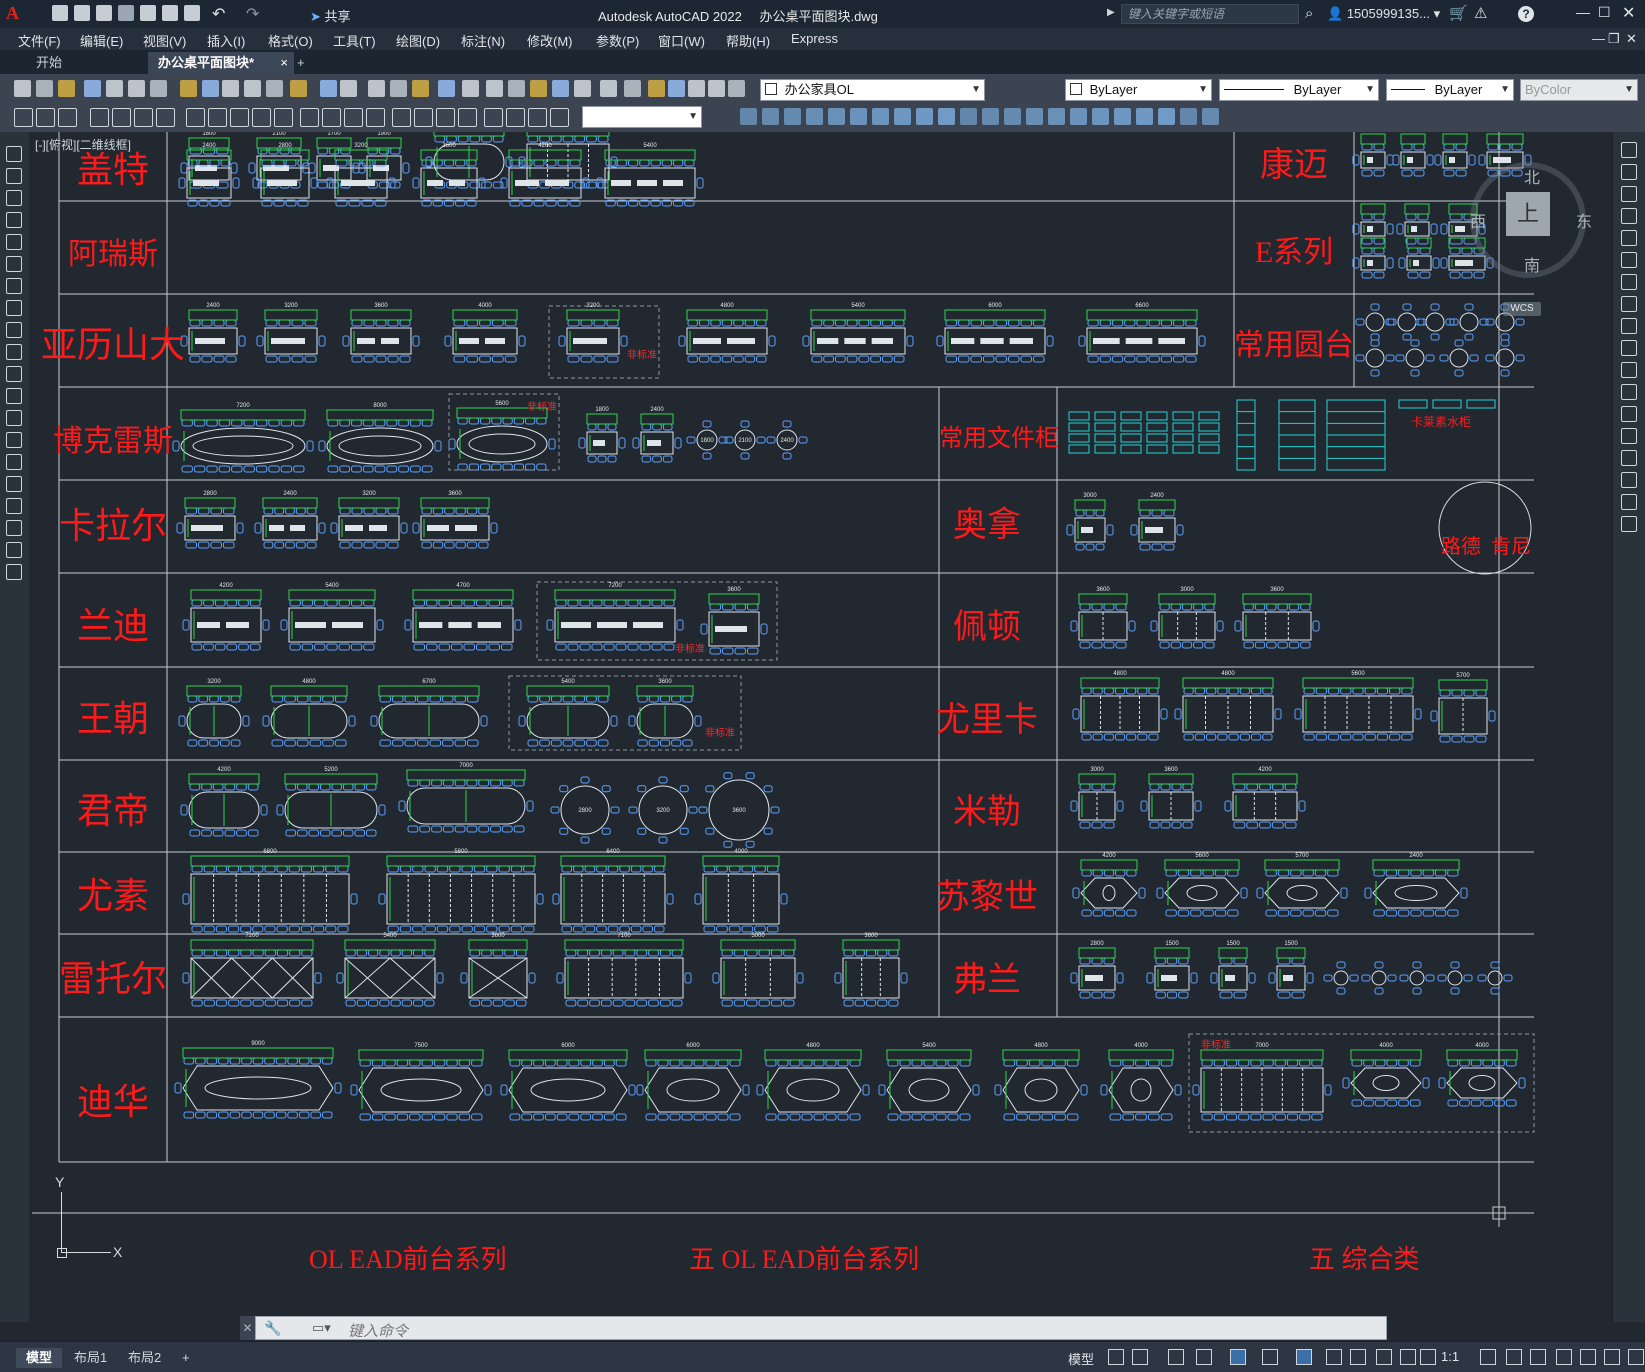 This screenshot has height=1372, width=1645. I want to click on doc-minimize-icon: —, so click(1598, 38).